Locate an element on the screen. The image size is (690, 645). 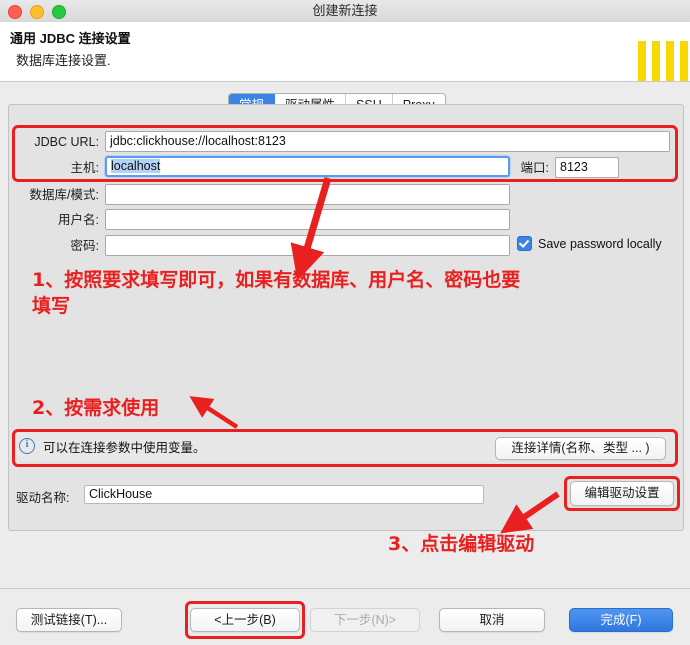
connection-details-button: 连接详情(名称、类型 ... ) is located at coordinates (580, 448).